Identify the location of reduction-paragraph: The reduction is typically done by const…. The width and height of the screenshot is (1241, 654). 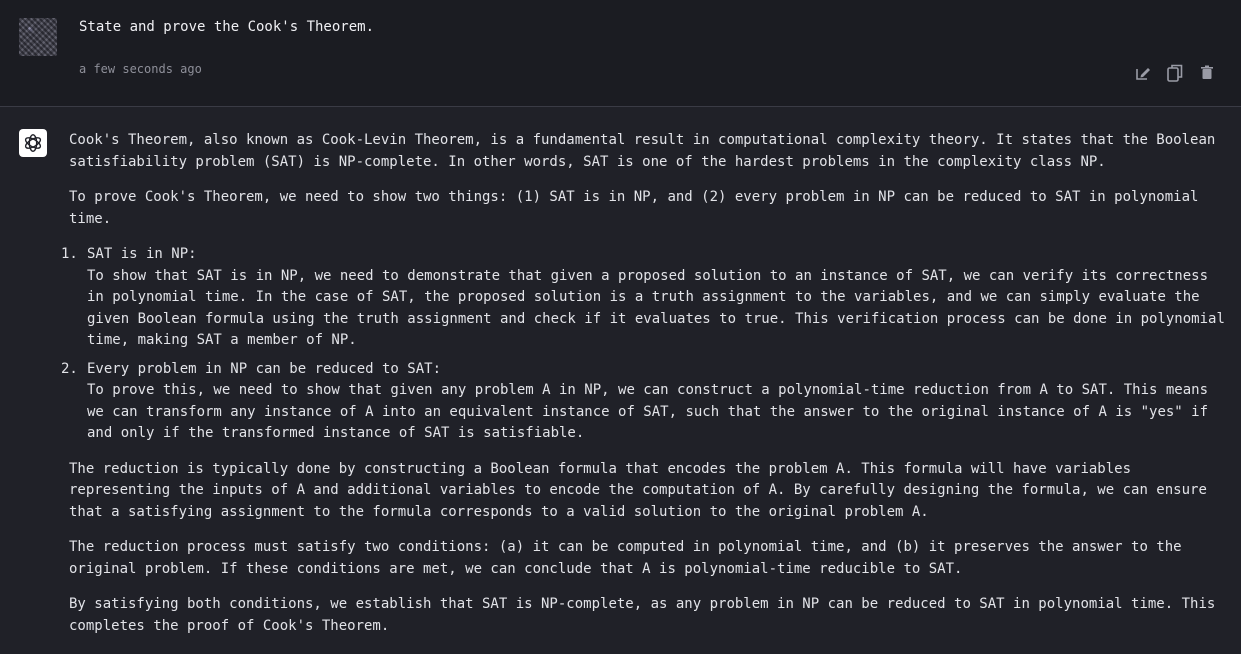
(638, 490).